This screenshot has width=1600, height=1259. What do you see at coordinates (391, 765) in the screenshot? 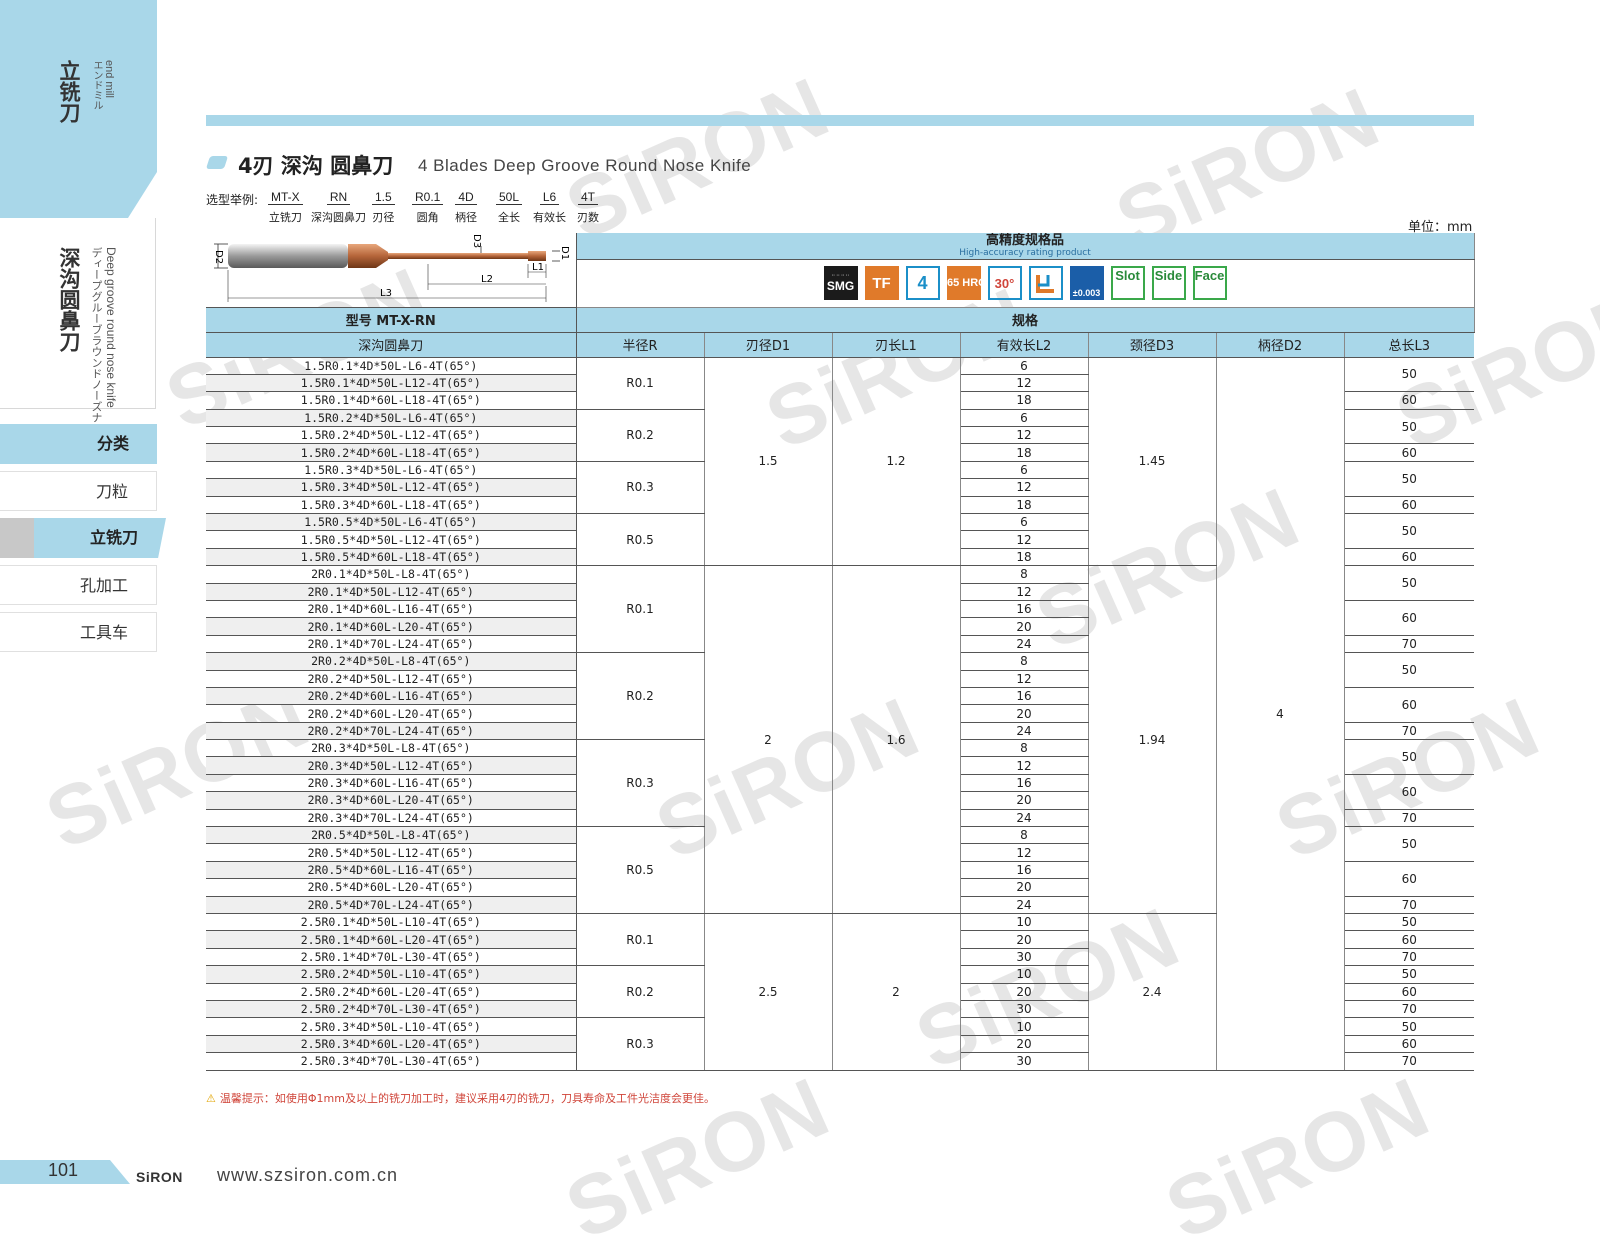
I see `model-cell: 2R0.3*4D*50L-L12-4T(65°)` at bounding box center [391, 765].